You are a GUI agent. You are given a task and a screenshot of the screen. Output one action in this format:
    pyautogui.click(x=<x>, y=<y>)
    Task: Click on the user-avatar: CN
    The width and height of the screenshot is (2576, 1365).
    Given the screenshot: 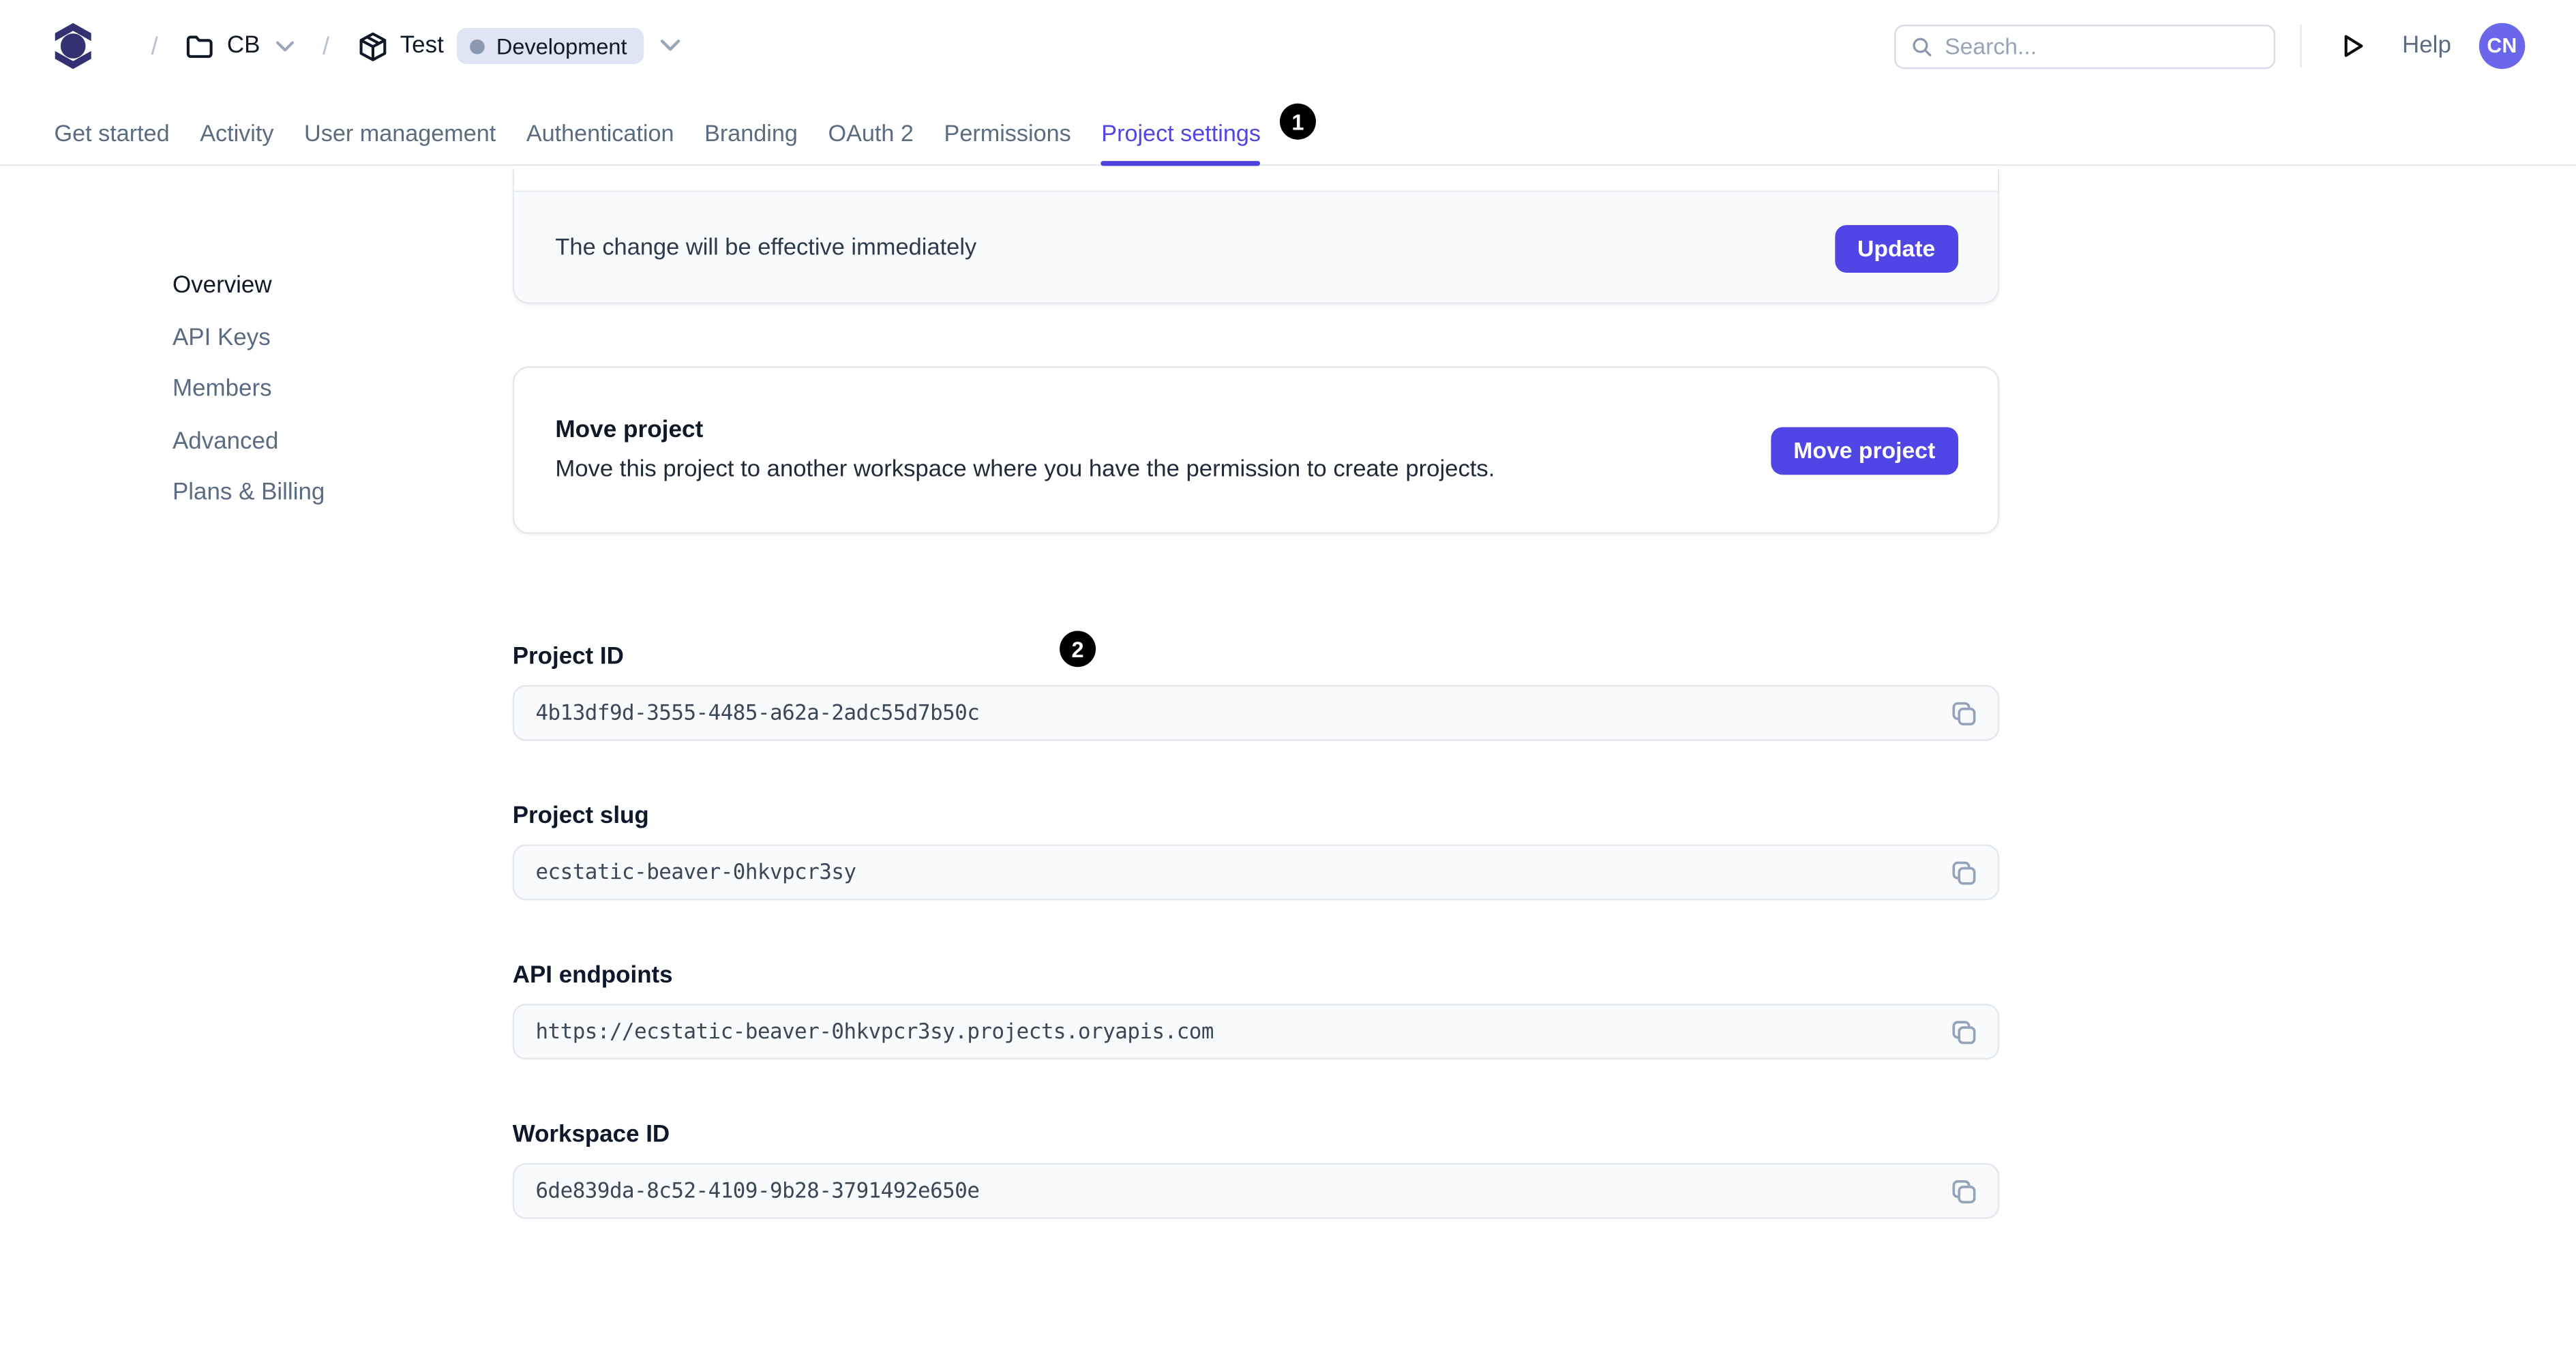 What is the action you would take?
    pyautogui.click(x=2502, y=46)
    